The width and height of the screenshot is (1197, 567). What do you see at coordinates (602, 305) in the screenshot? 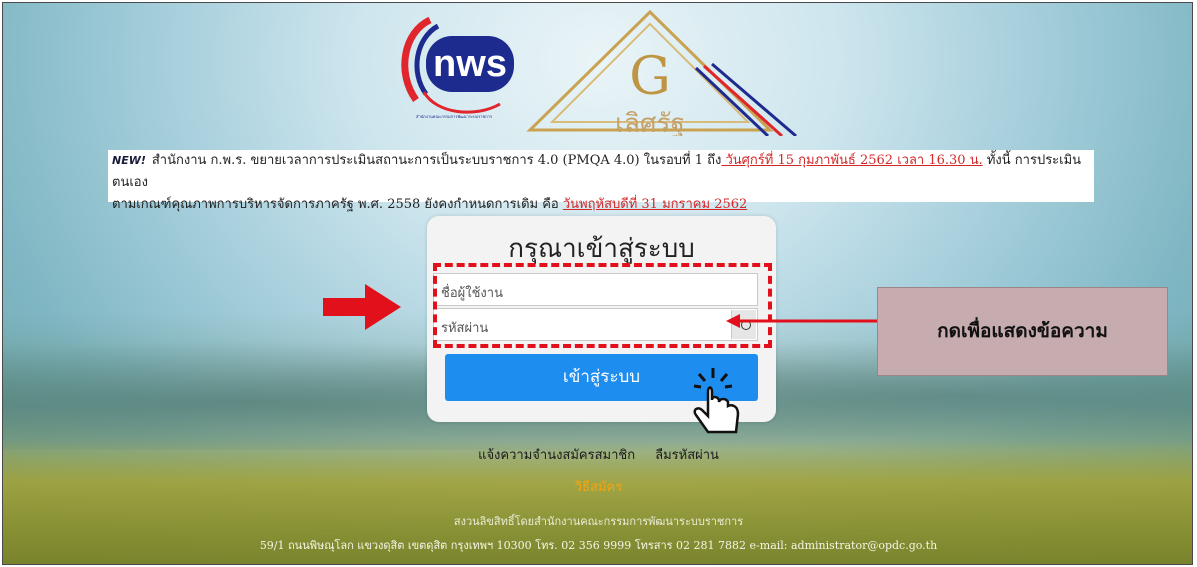
I see `annotation-highlight-box` at bounding box center [602, 305].